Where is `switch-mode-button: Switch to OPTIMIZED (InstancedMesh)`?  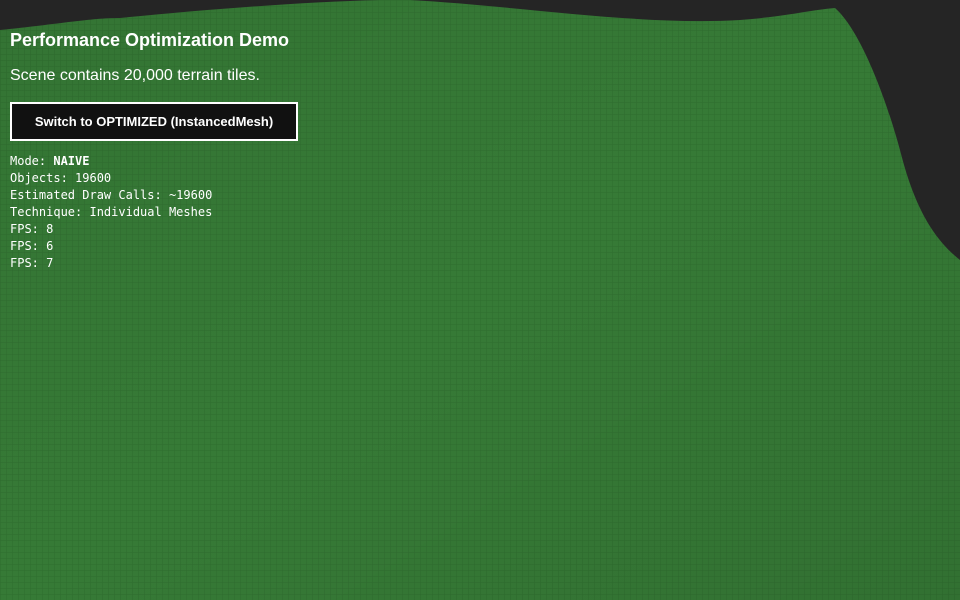 switch-mode-button: Switch to OPTIMIZED (InstancedMesh) is located at coordinates (154, 121).